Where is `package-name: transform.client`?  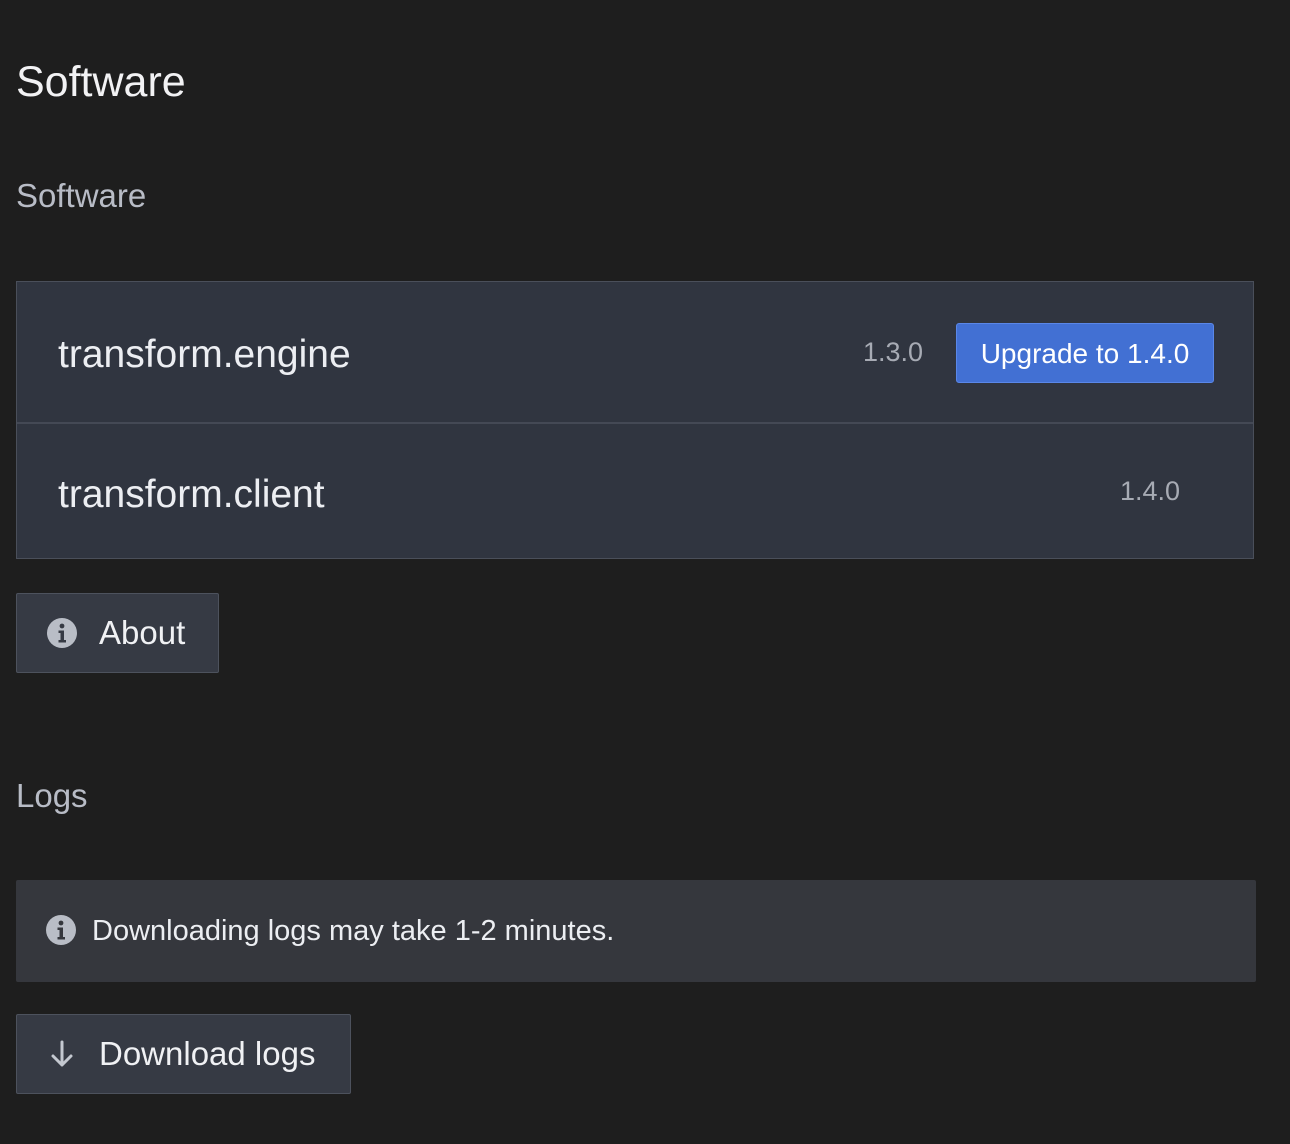
package-name: transform.client is located at coordinates (191, 494).